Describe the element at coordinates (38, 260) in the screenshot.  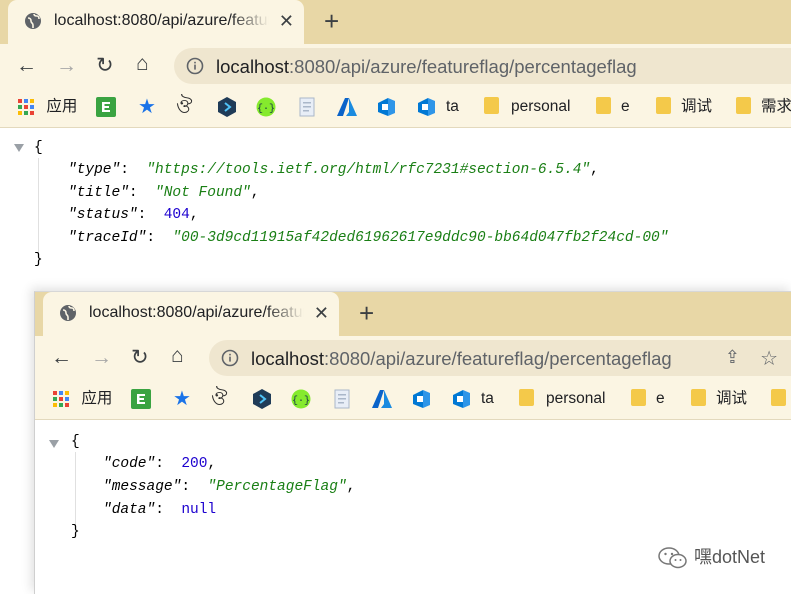
I see `json-close-brace: }` at that location.